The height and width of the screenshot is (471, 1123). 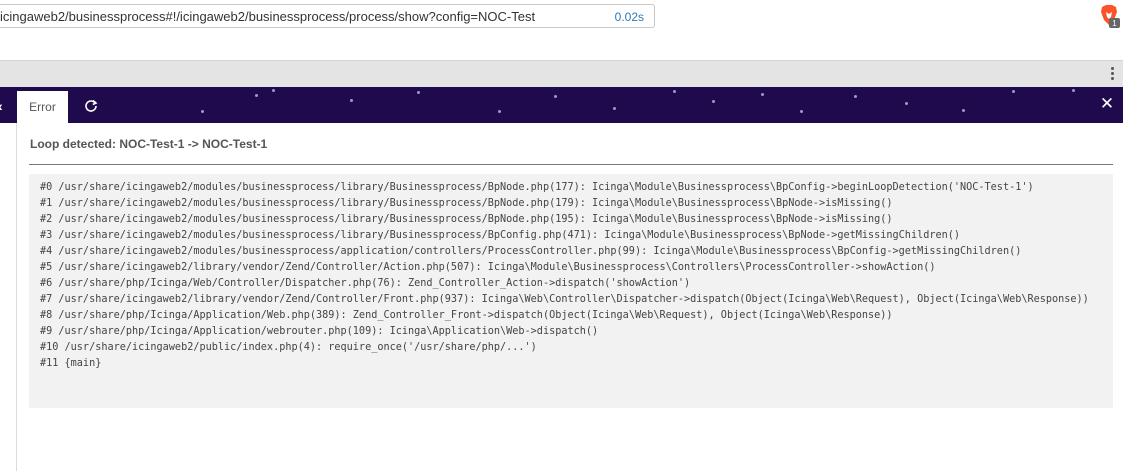 I want to click on title-divider, so click(x=571, y=164).